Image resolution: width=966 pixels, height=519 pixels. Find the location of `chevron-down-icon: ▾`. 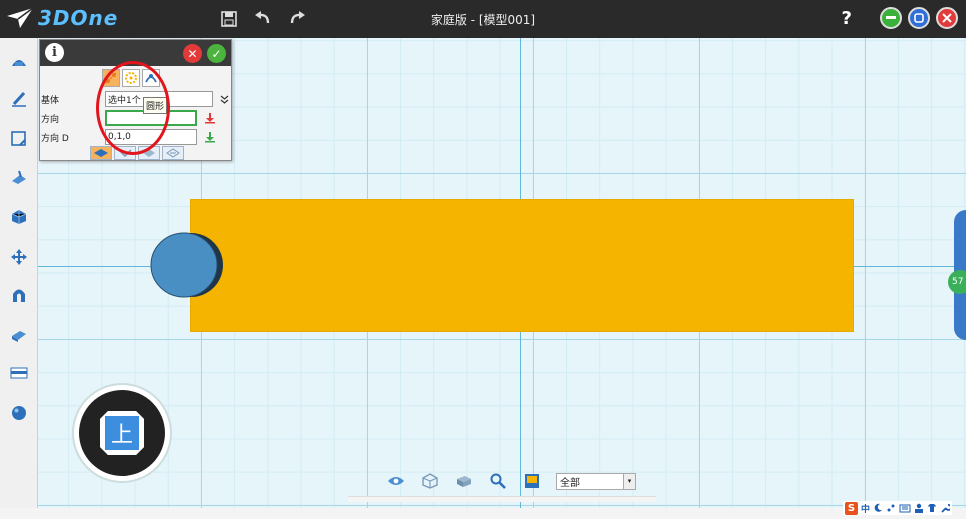

chevron-down-icon: ▾ is located at coordinates (629, 481).